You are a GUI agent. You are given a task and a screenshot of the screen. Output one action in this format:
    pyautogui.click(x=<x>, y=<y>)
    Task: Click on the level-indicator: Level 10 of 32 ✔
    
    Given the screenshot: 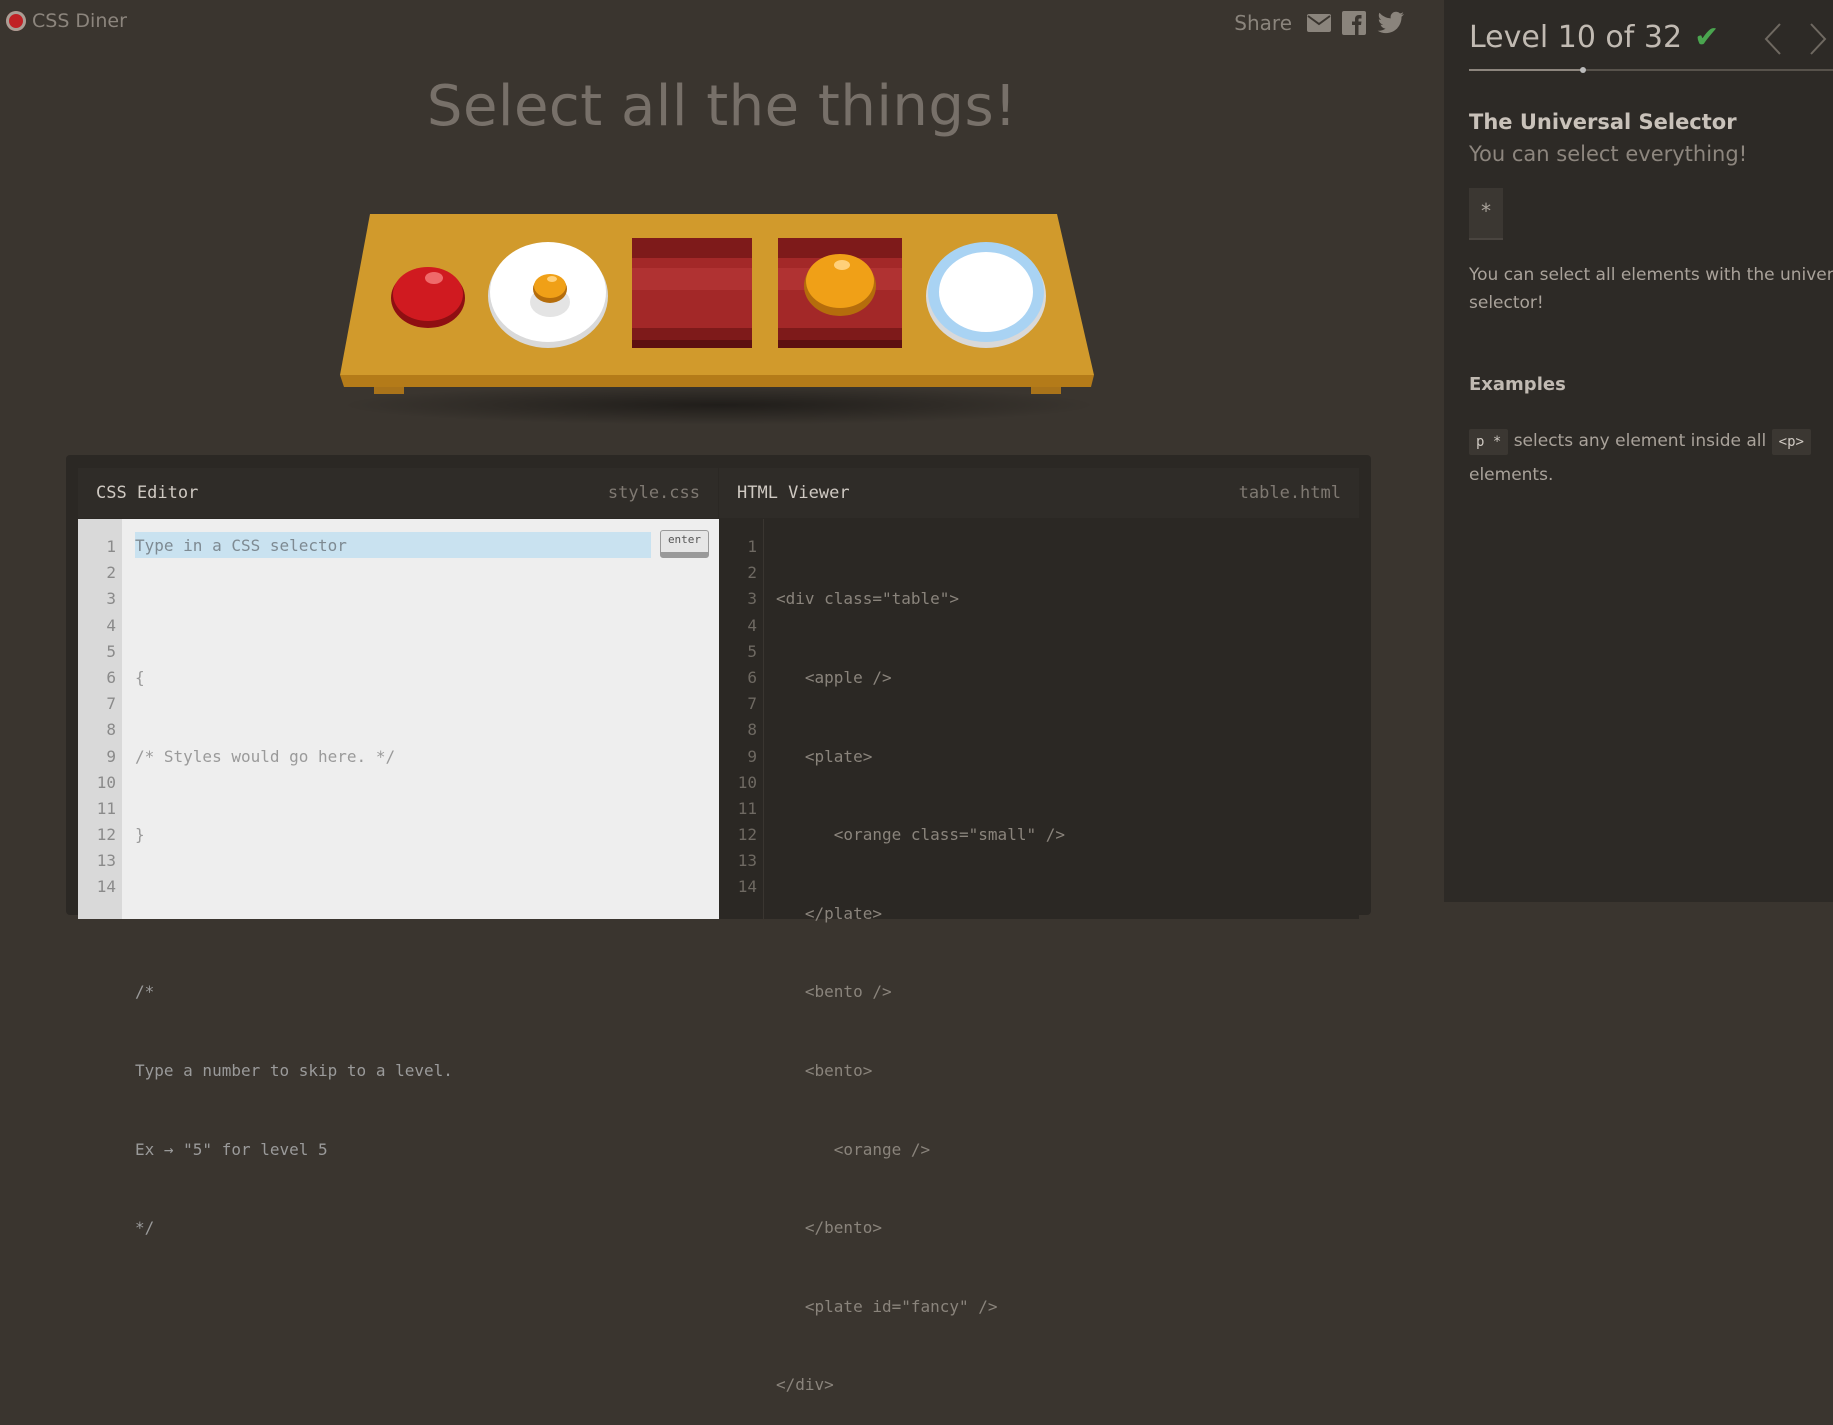 What is the action you would take?
    pyautogui.click(x=1594, y=37)
    